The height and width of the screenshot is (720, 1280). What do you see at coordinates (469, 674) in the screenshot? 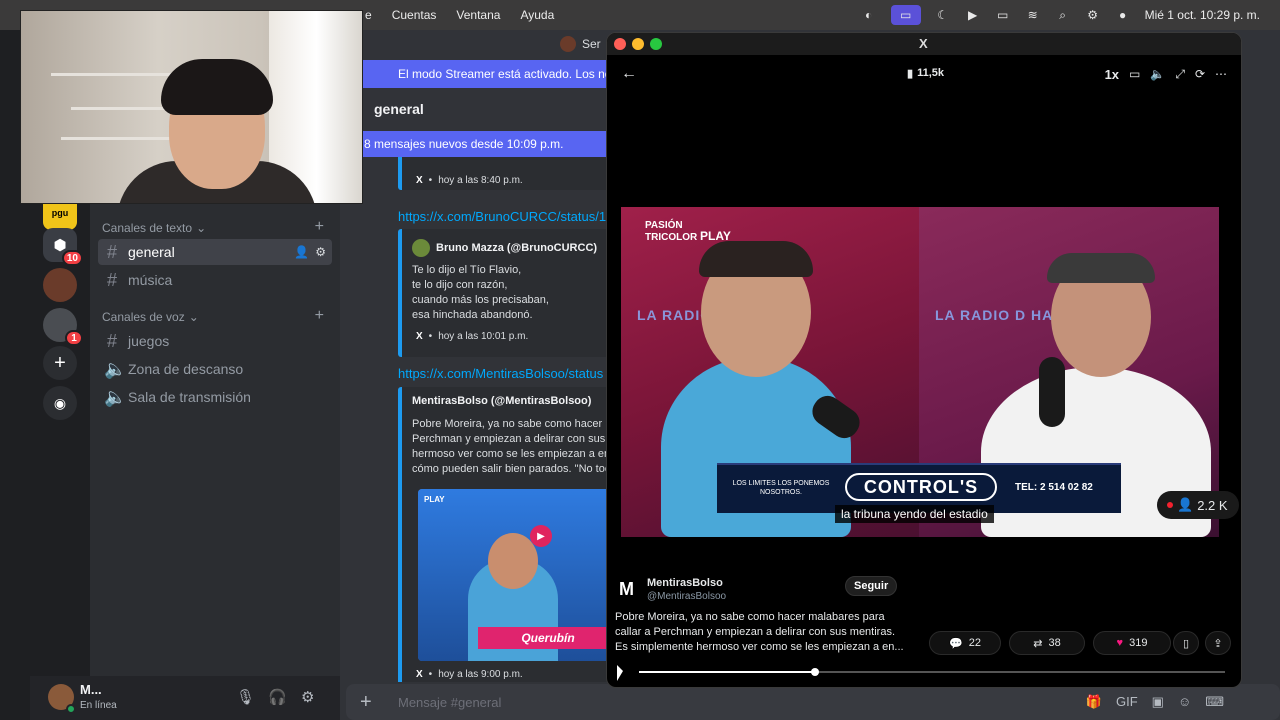
I see `embed-footer: X • hoy a las 9:00 p.m.` at bounding box center [469, 674].